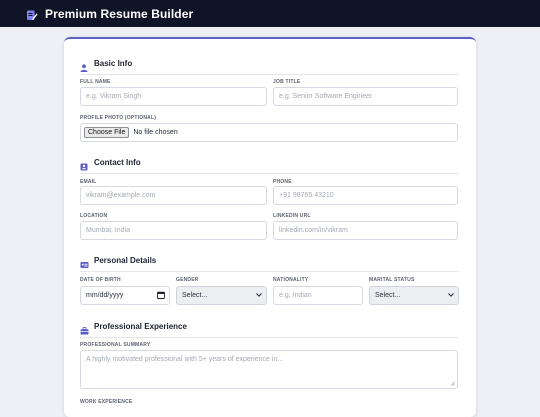 Image resolution: width=540 pixels, height=417 pixels. Describe the element at coordinates (84, 262) in the screenshot. I see `id-card-icon` at that location.